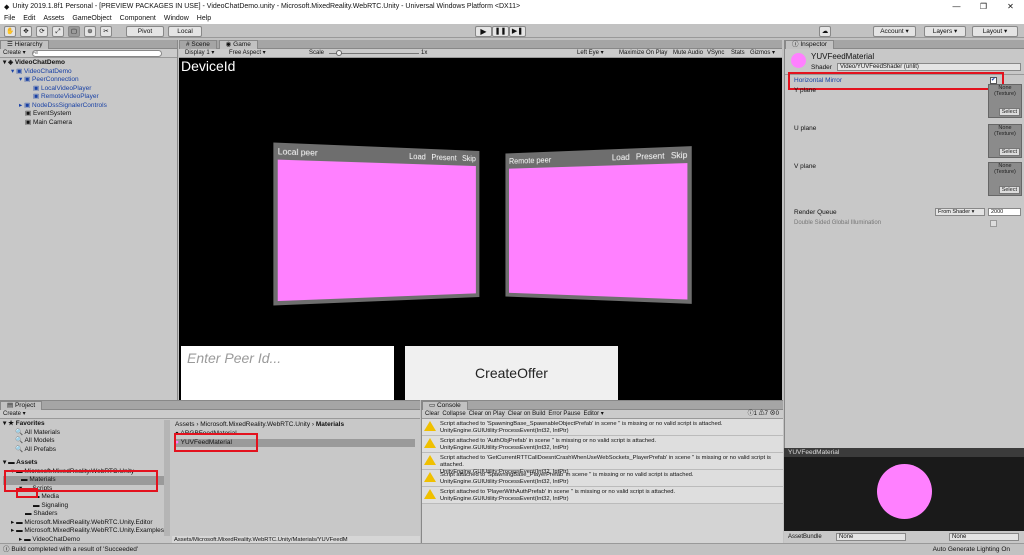  Describe the element at coordinates (42, 31) in the screenshot. I see `rotate-tool-icon: ⟳` at that location.